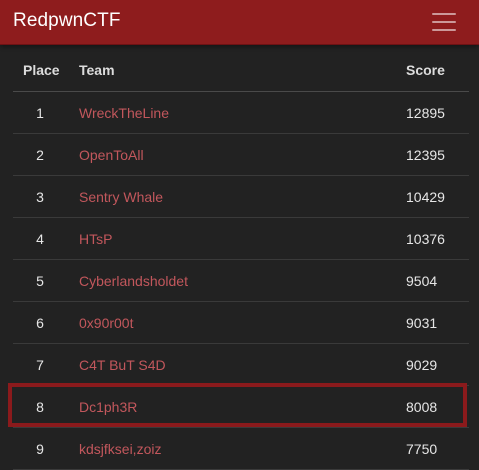 This screenshot has height=470, width=479. What do you see at coordinates (425, 70) in the screenshot?
I see `header-score: Score` at bounding box center [425, 70].